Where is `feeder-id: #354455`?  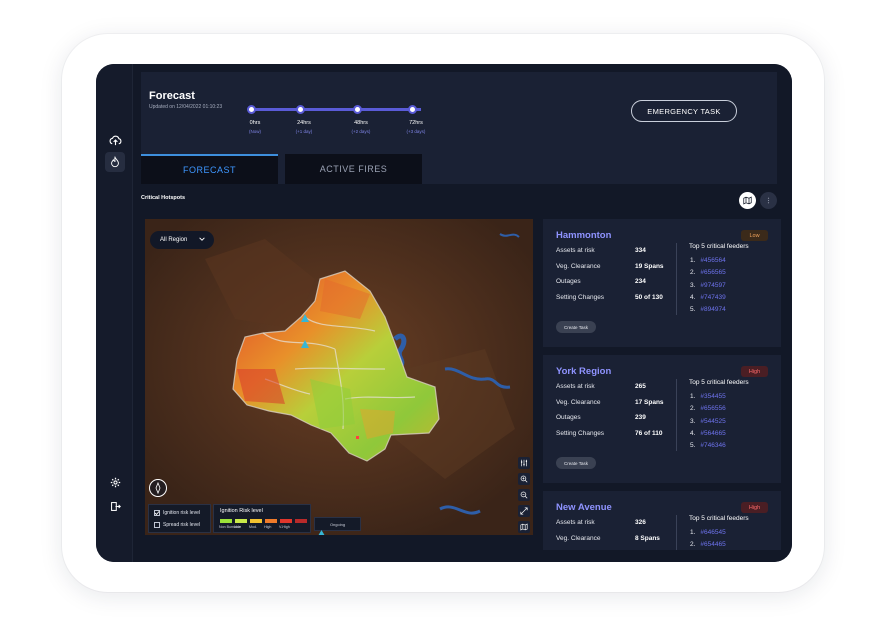 feeder-id: #354455 is located at coordinates (712, 396).